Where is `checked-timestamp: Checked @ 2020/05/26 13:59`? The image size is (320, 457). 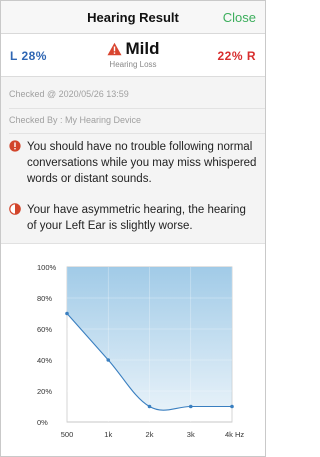
checked-timestamp: Checked @ 2020/05/26 13:59 is located at coordinates (69, 94).